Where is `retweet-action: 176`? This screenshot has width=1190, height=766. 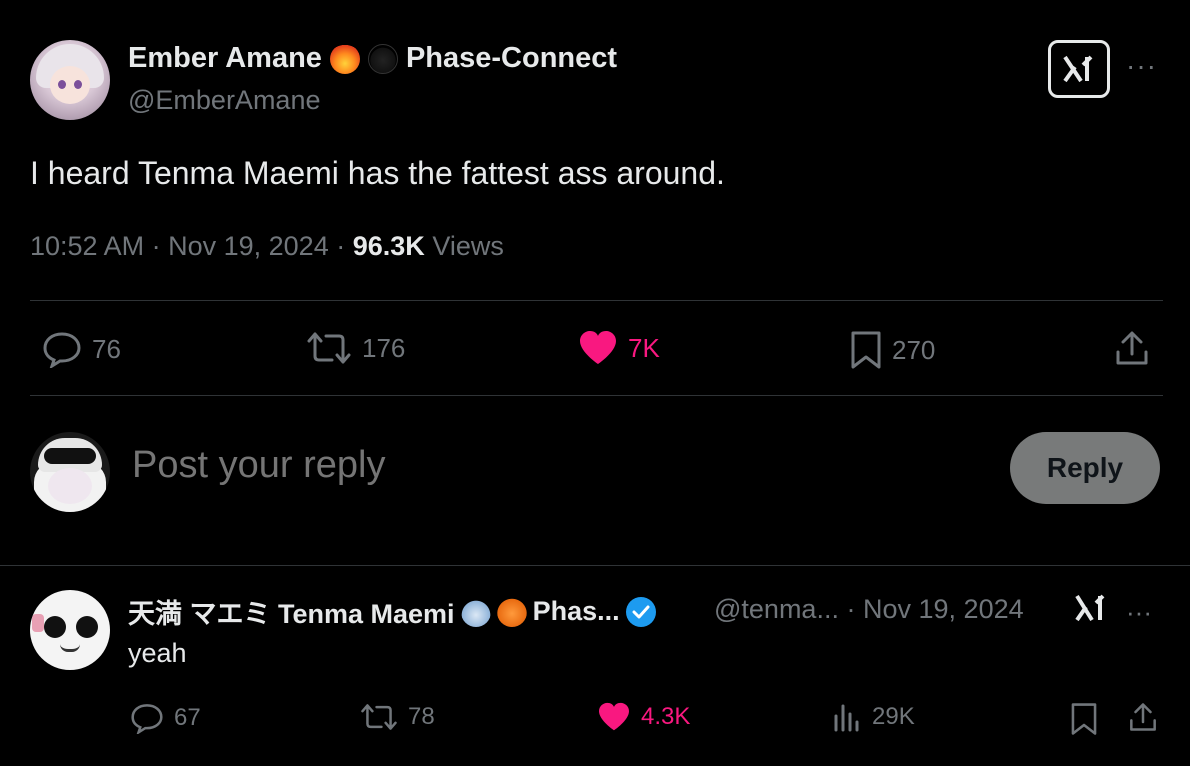
retweet-action: 176 is located at coordinates (355, 348).